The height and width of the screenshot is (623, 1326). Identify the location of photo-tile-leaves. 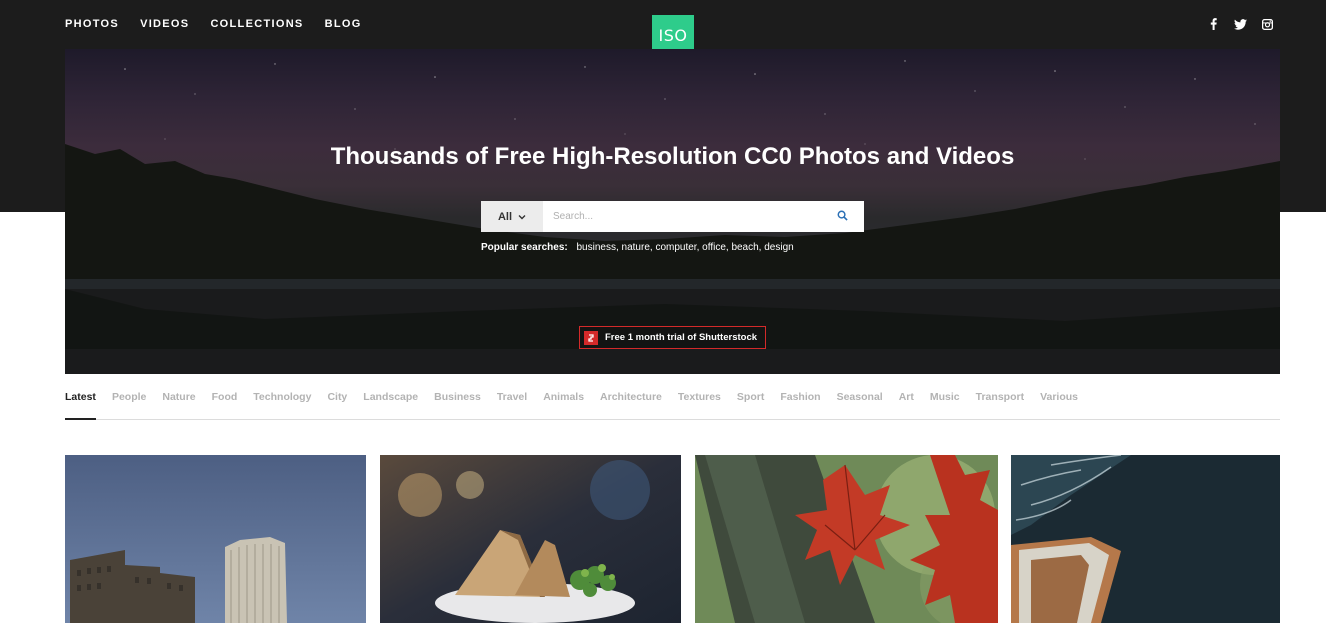
(846, 539).